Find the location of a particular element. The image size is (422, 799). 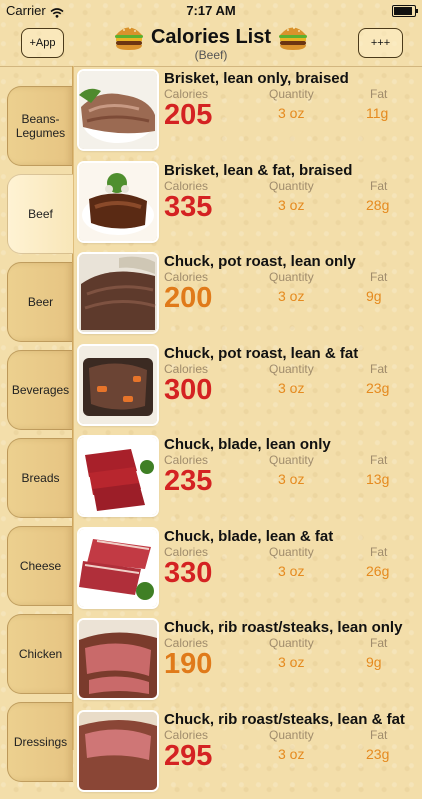

fat-value: 13g is located at coordinates (378, 479).